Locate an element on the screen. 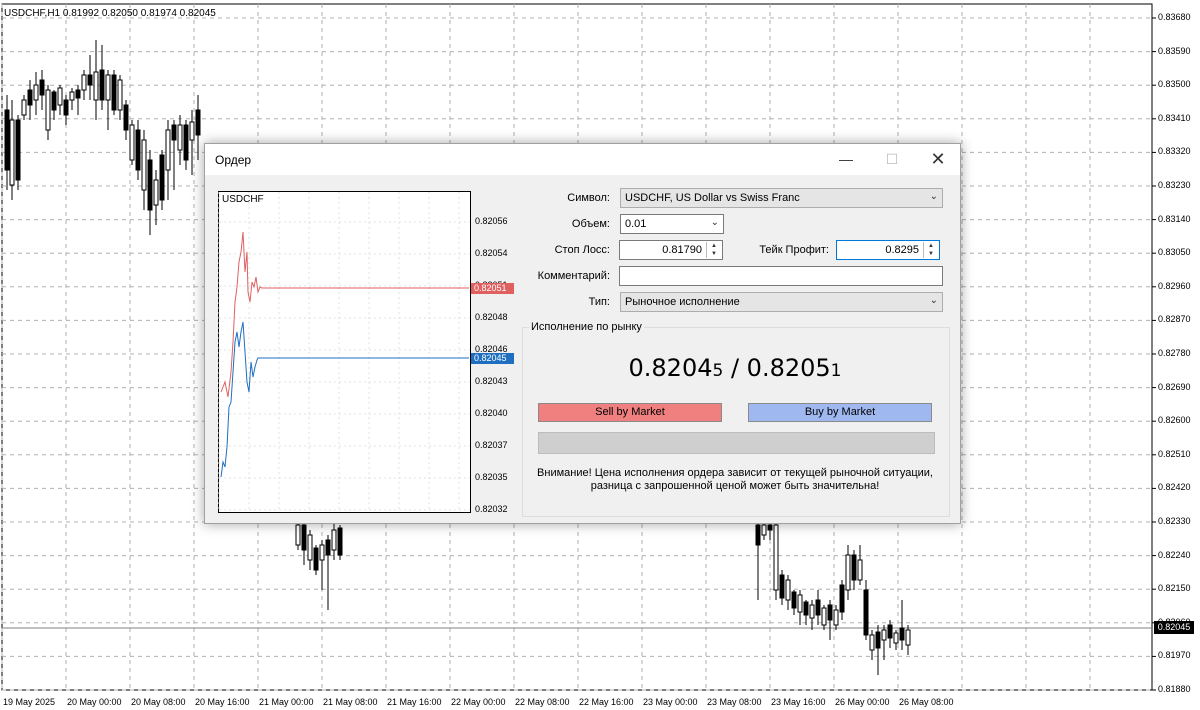 The width and height of the screenshot is (1200, 710). time-axis-label: 20 May 08:00 is located at coordinates (158, 702).